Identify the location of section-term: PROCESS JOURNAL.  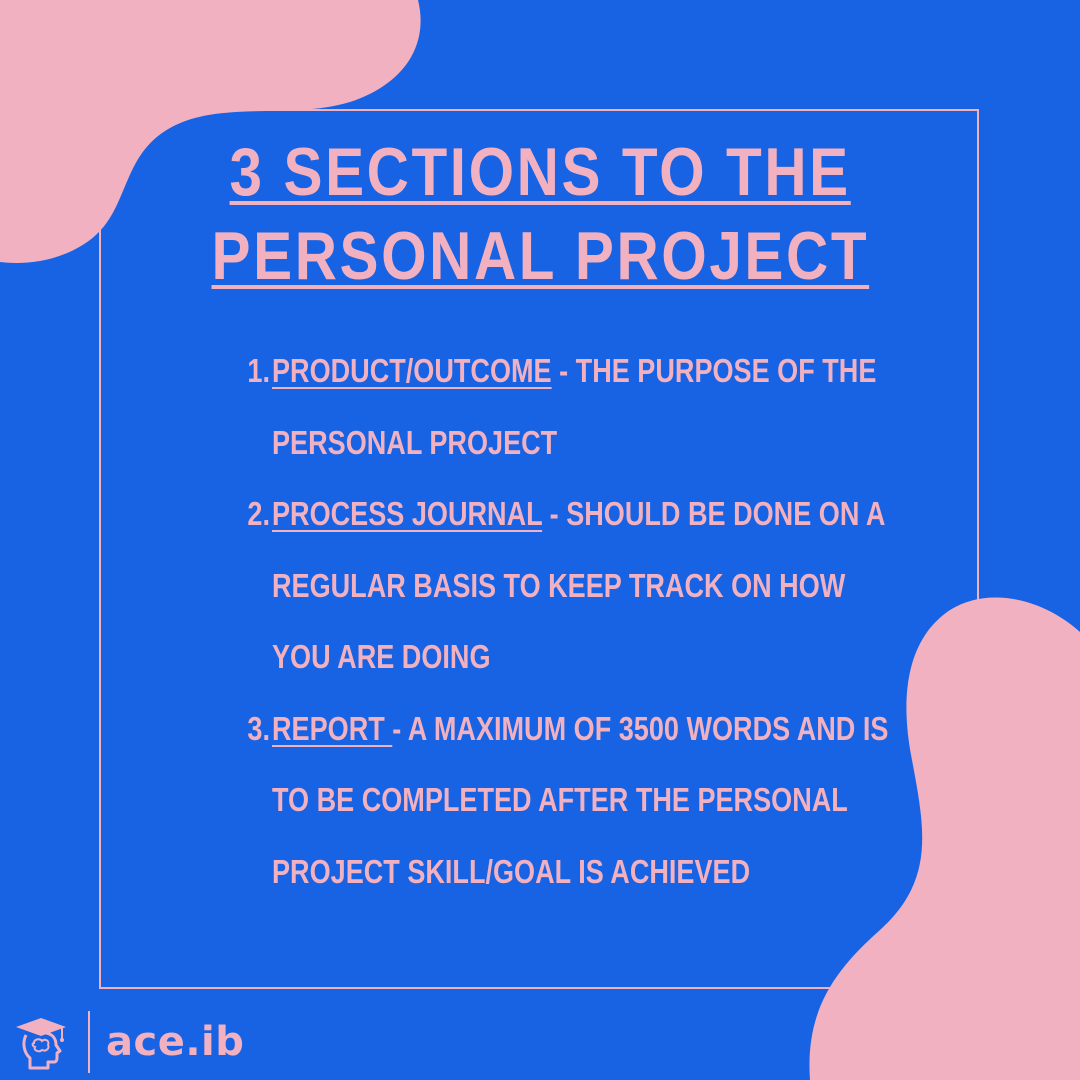
(407, 513).